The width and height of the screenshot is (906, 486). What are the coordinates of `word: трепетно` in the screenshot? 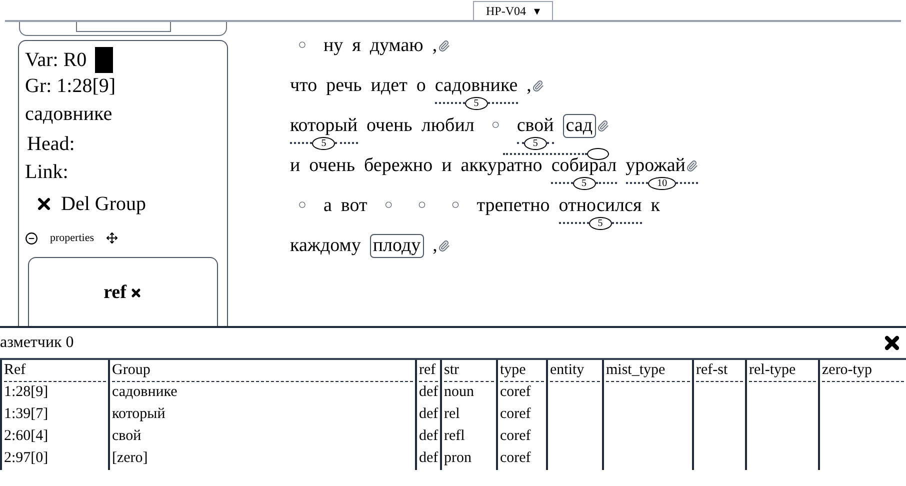 It's located at (513, 206).